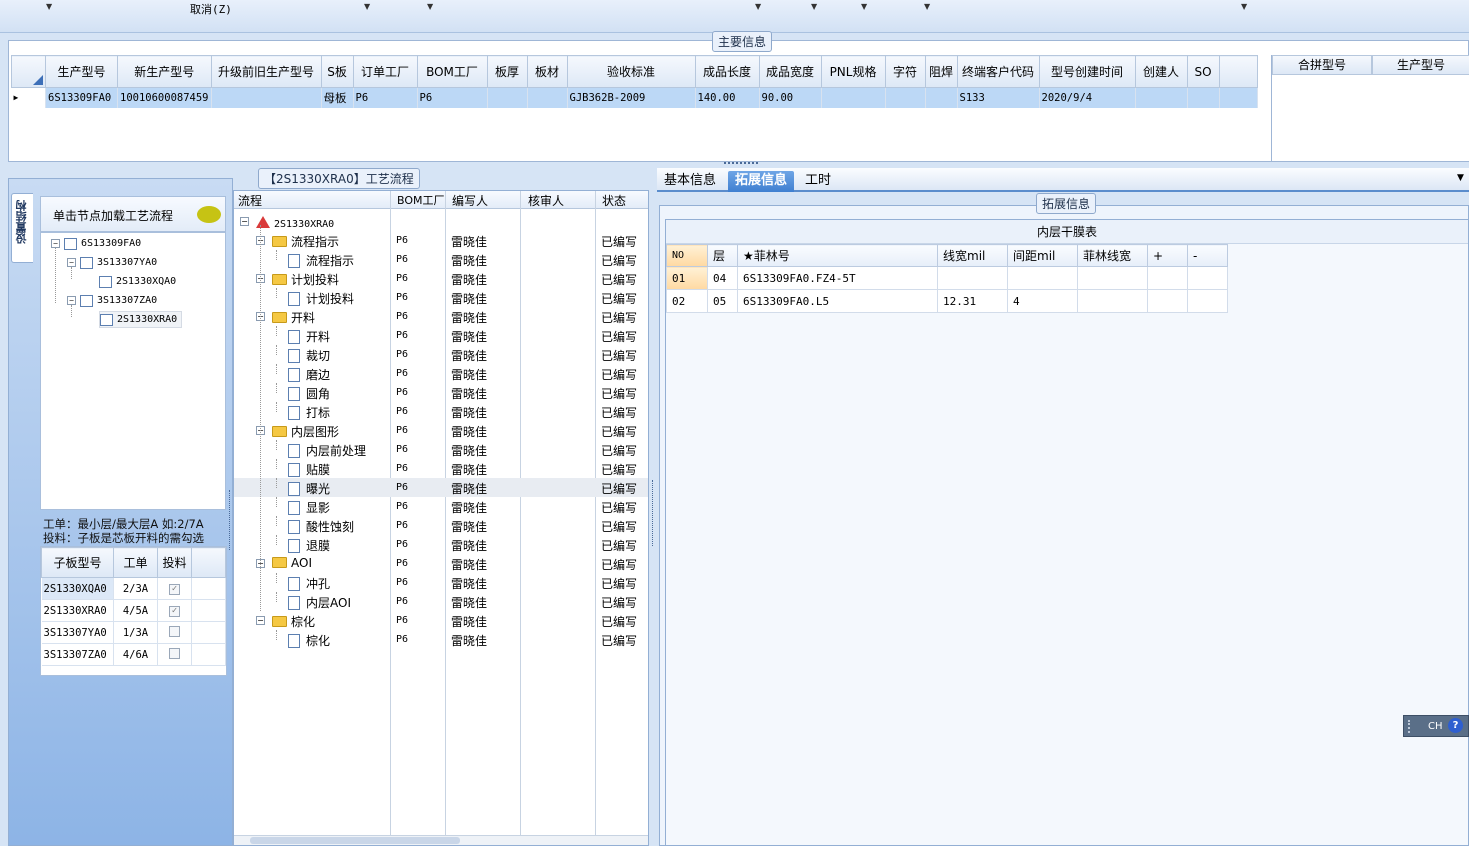  I want to click on col-header: 成品长度, so click(727, 71).